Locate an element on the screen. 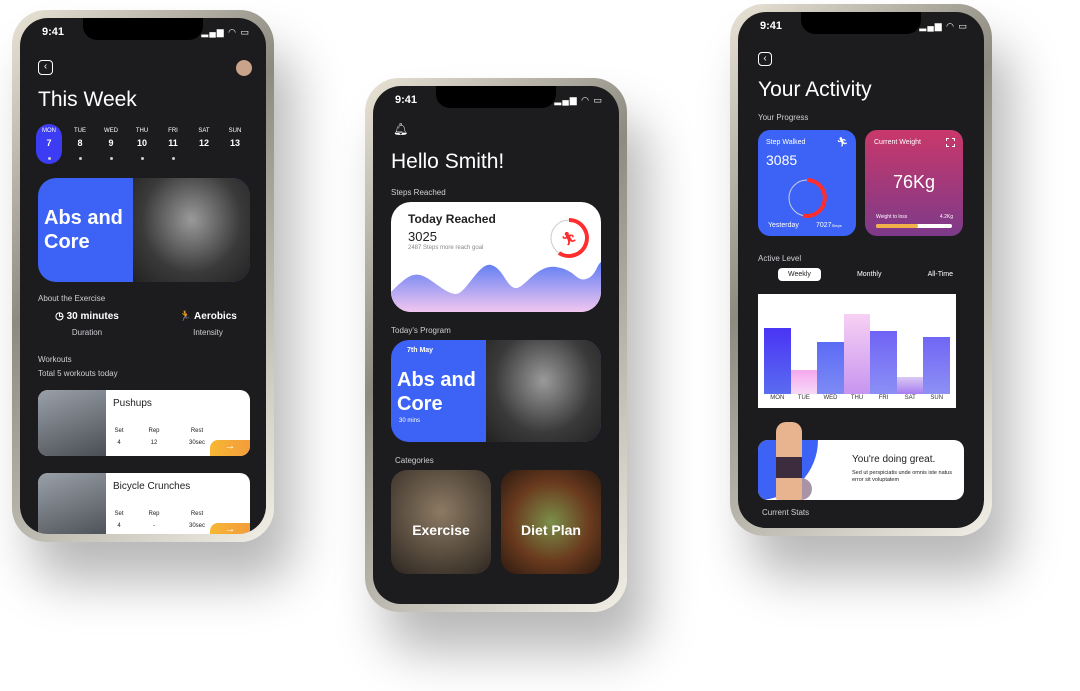 The image size is (1080, 691). program-image is located at coordinates (543, 391).